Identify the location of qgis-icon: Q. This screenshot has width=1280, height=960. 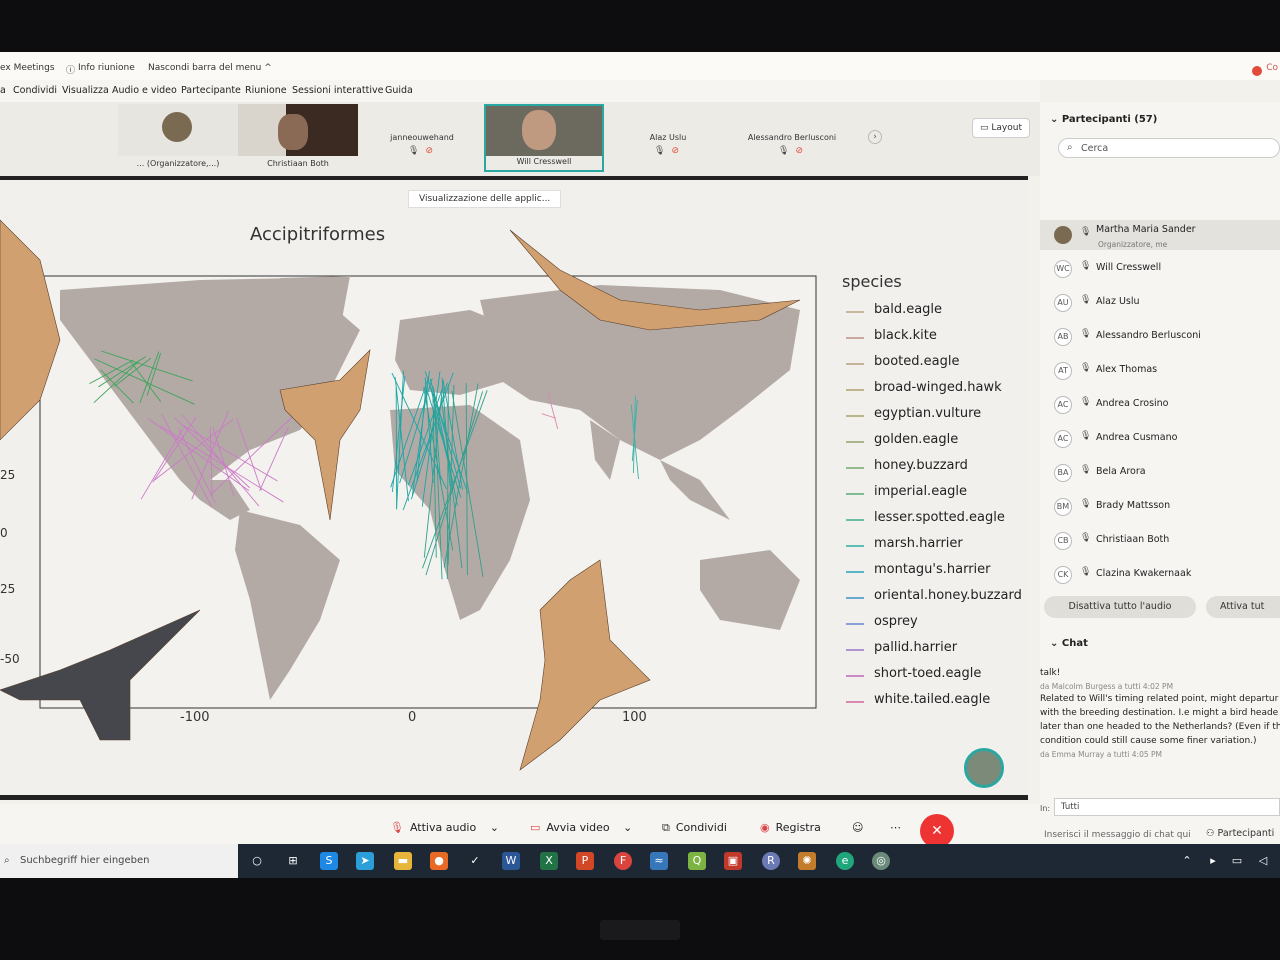
(697, 861).